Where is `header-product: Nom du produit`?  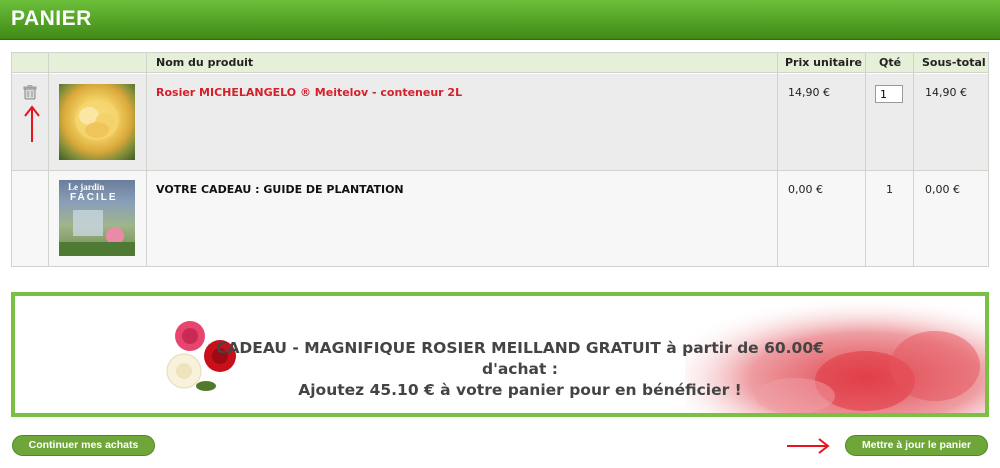 header-product: Nom du produit is located at coordinates (205, 62).